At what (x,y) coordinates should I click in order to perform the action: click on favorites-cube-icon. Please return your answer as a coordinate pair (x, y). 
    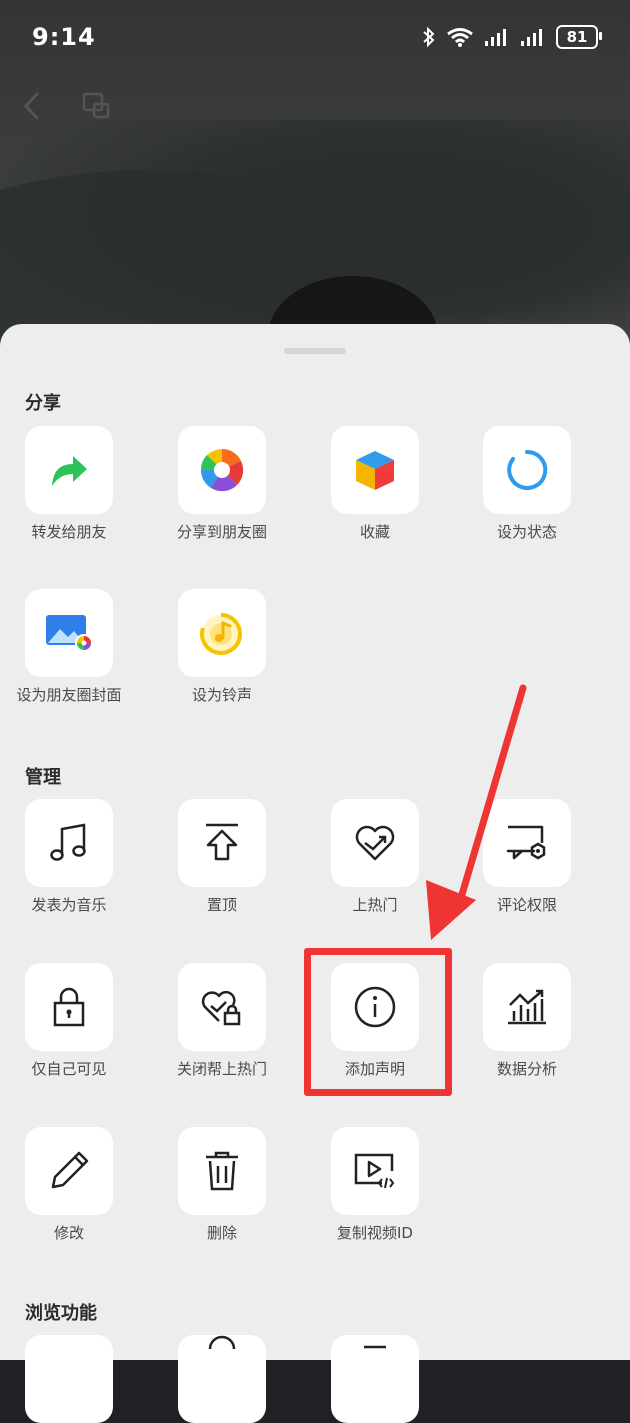
    Looking at the image, I should click on (375, 470).